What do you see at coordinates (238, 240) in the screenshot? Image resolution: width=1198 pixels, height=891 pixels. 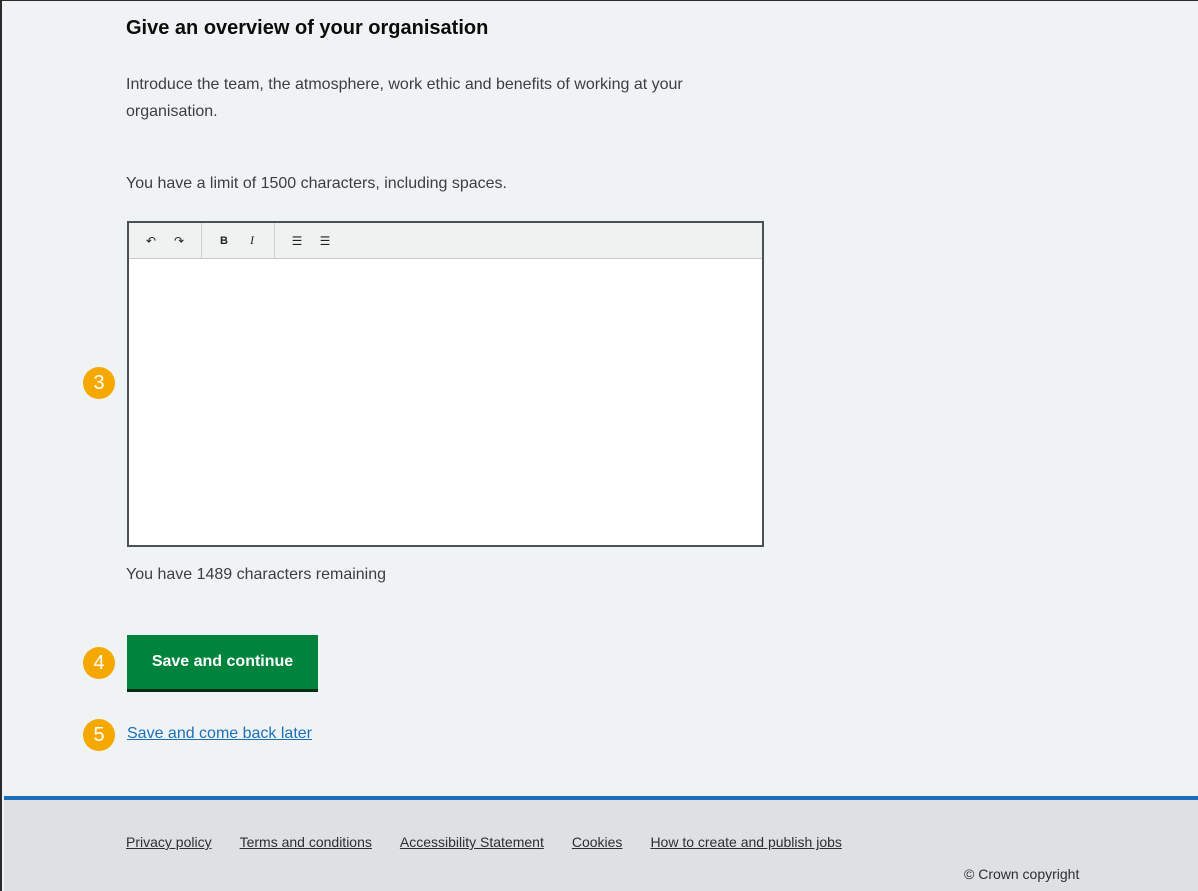 I see `format-group: B I` at bounding box center [238, 240].